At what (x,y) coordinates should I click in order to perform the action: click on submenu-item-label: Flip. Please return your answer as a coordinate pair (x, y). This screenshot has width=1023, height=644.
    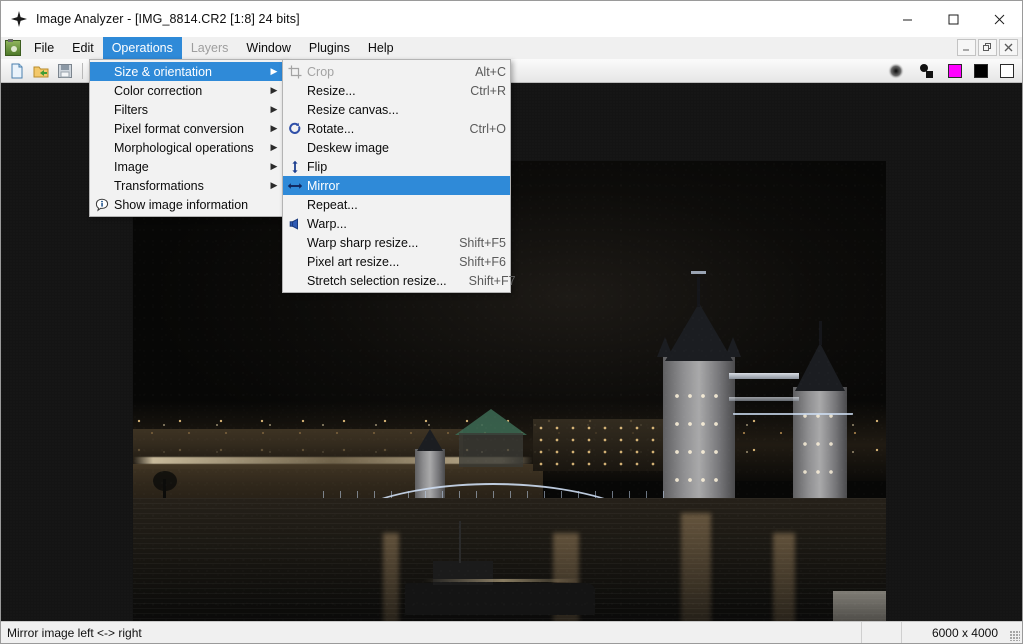
    Looking at the image, I should click on (317, 166).